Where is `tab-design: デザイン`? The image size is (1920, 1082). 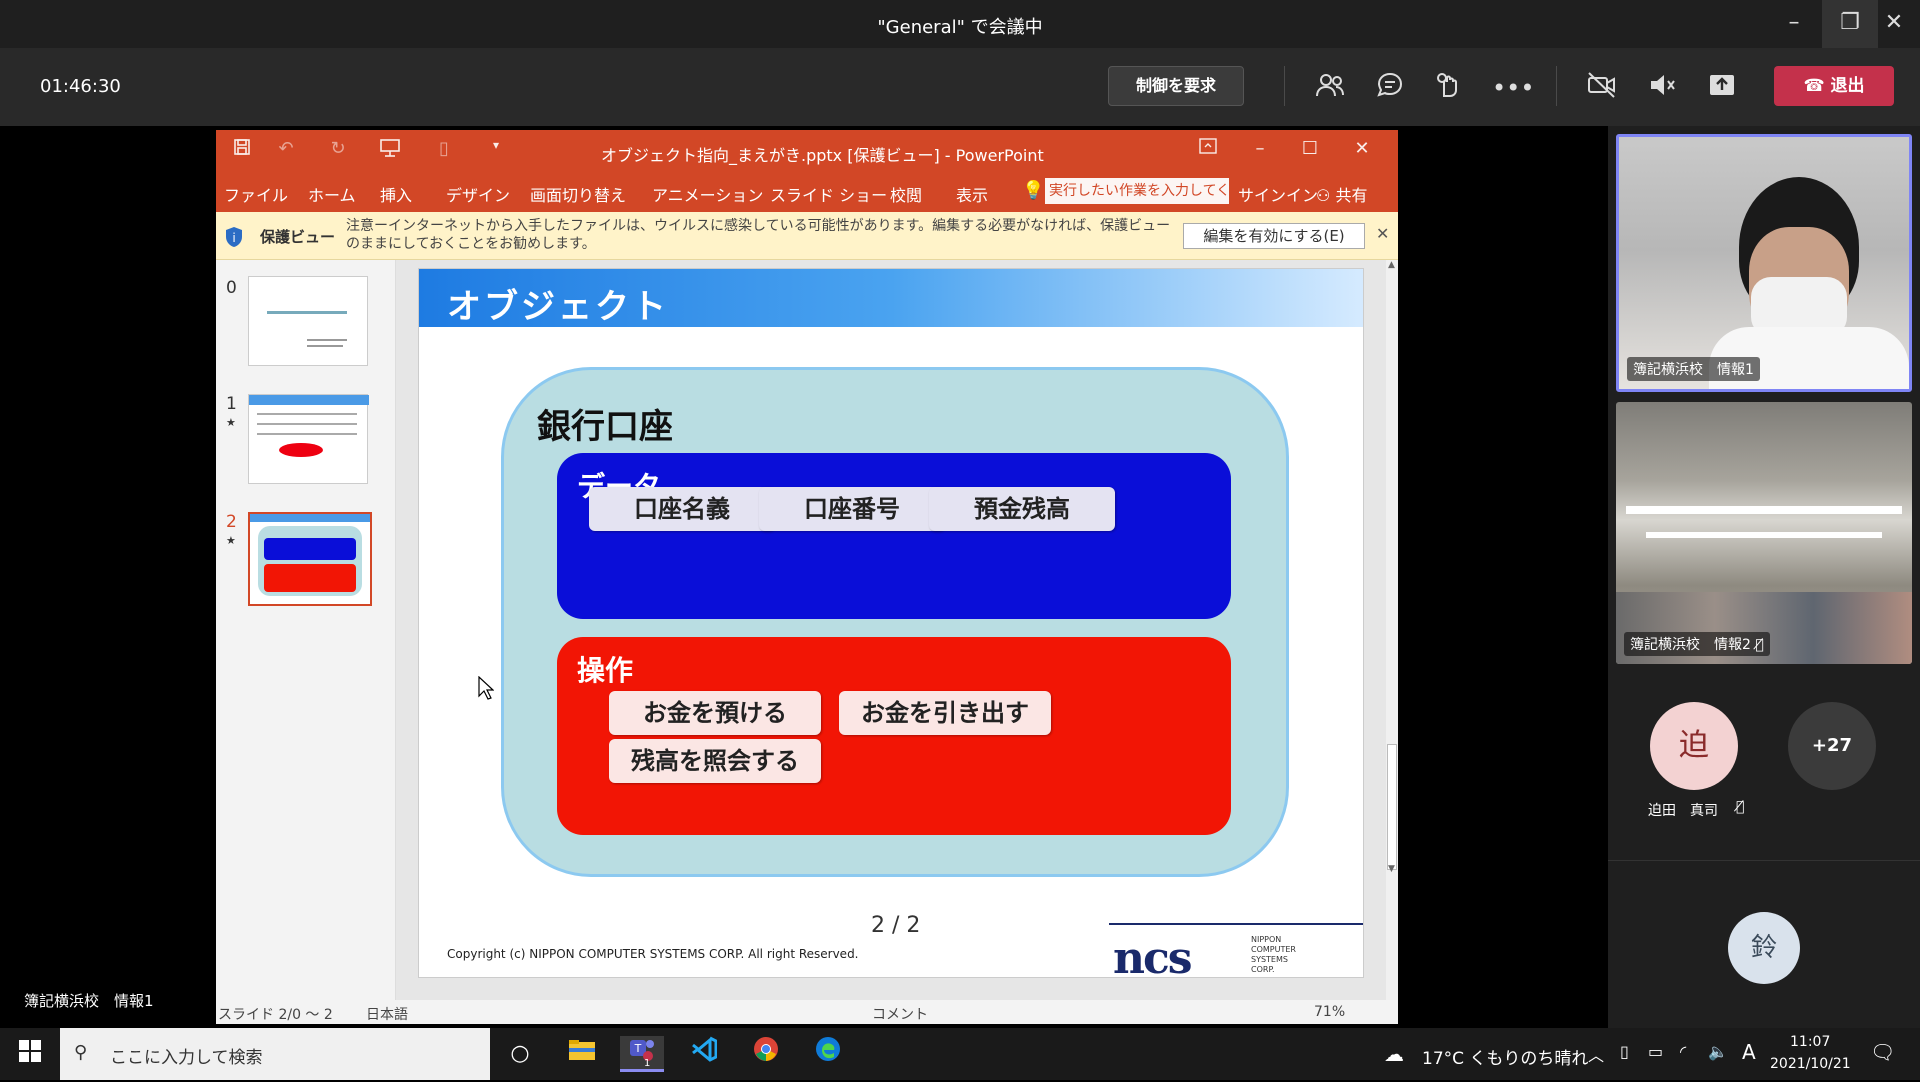
tab-design: デザイン is located at coordinates (478, 194).